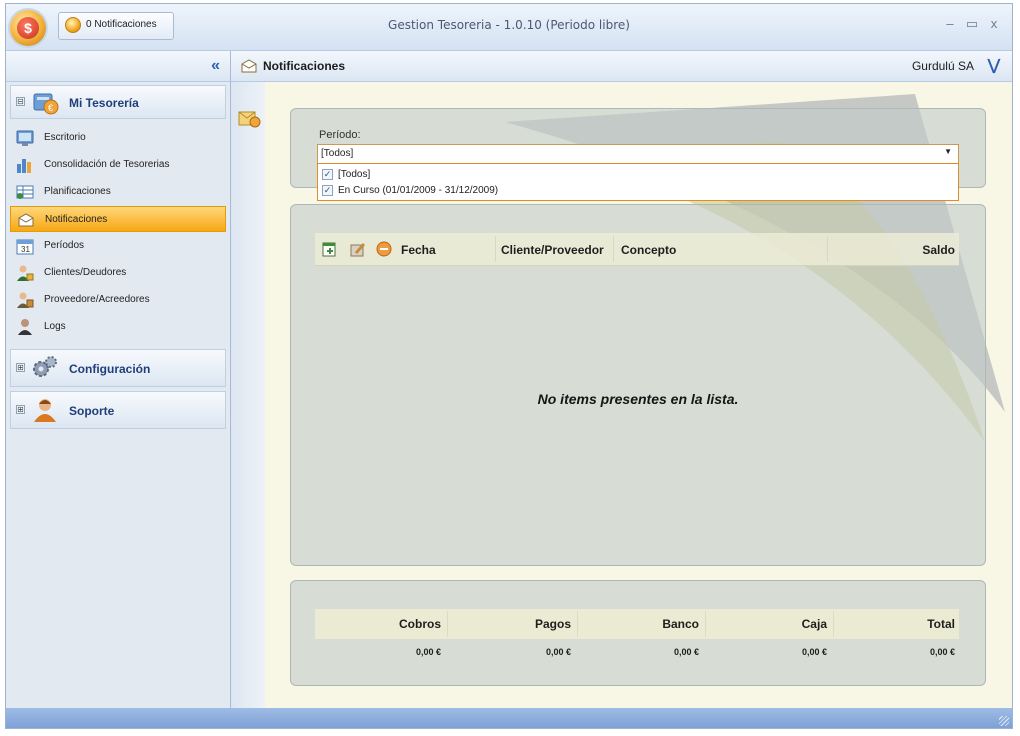  Describe the element at coordinates (340, 135) in the screenshot. I see `period-label: Período:` at that location.